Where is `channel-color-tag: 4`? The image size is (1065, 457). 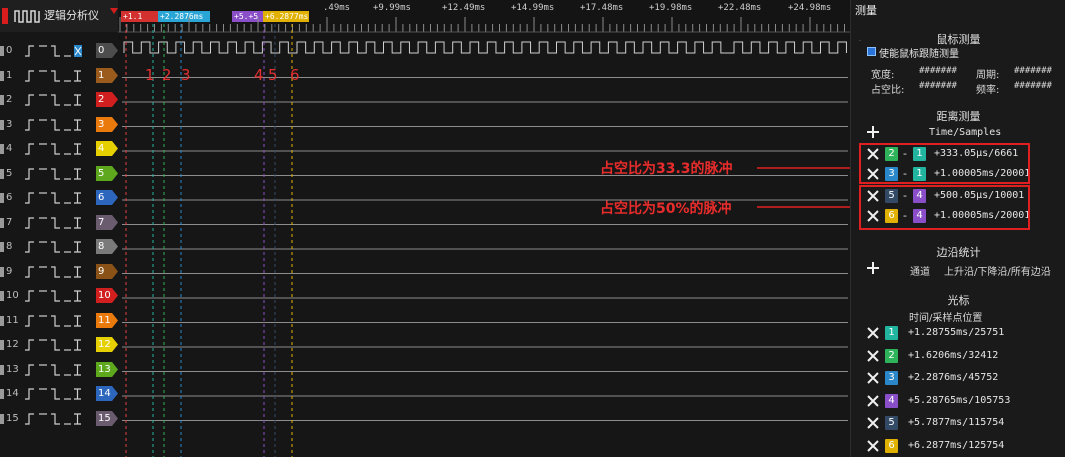 channel-color-tag: 4 is located at coordinates (107, 148).